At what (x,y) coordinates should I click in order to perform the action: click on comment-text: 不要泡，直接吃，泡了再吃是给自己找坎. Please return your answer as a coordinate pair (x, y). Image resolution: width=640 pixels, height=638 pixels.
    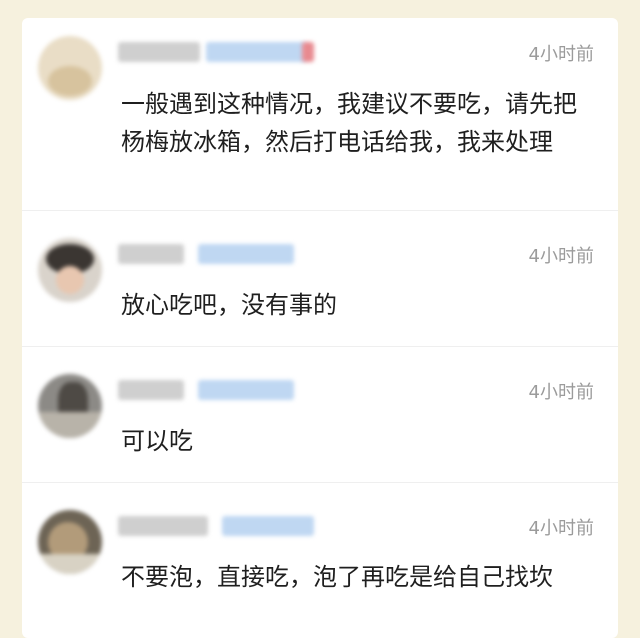
    Looking at the image, I should click on (337, 577).